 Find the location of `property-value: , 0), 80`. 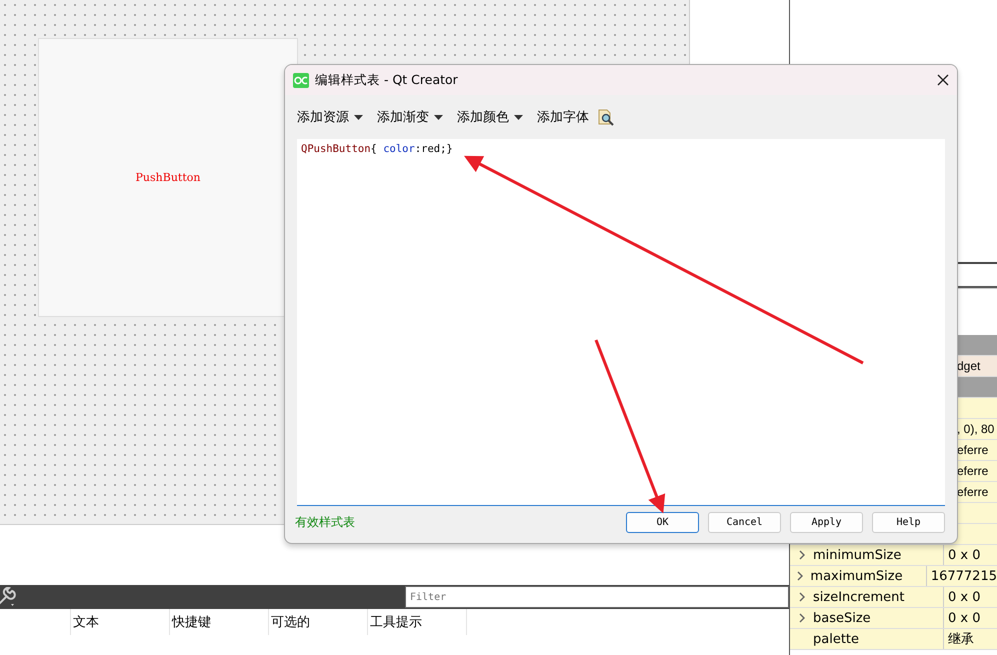

property-value: , 0), 80 is located at coordinates (975, 429).